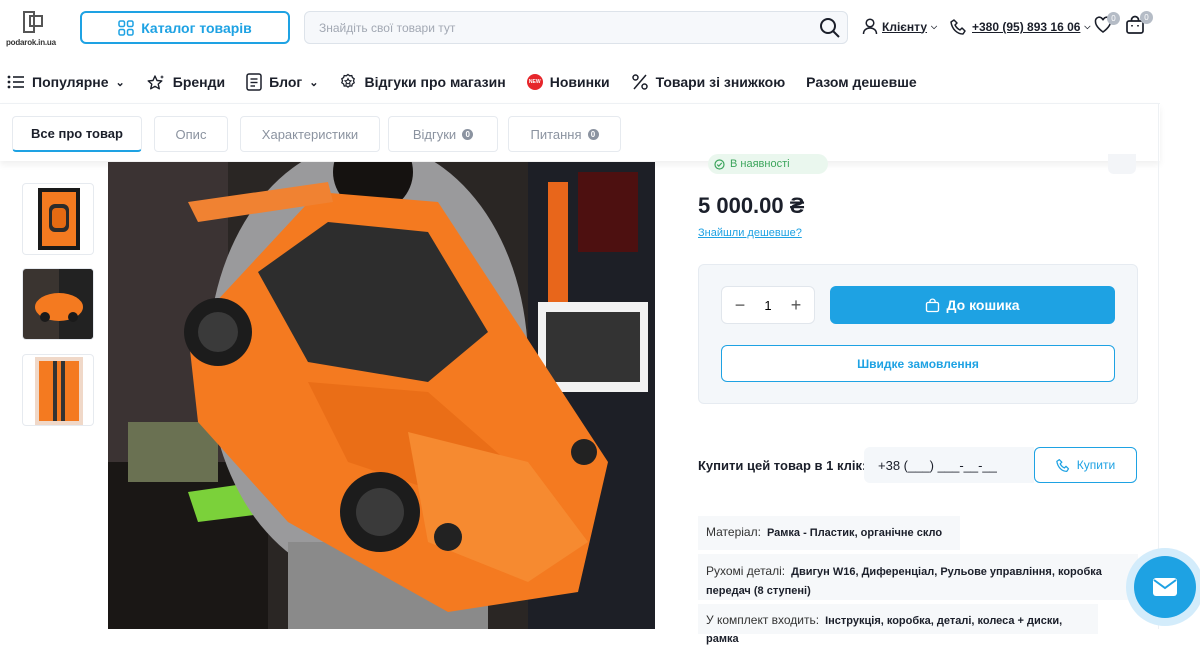  Describe the element at coordinates (782, 465) in the screenshot. I see `one-click-label: Купити цей товар в 1 клік:` at that location.